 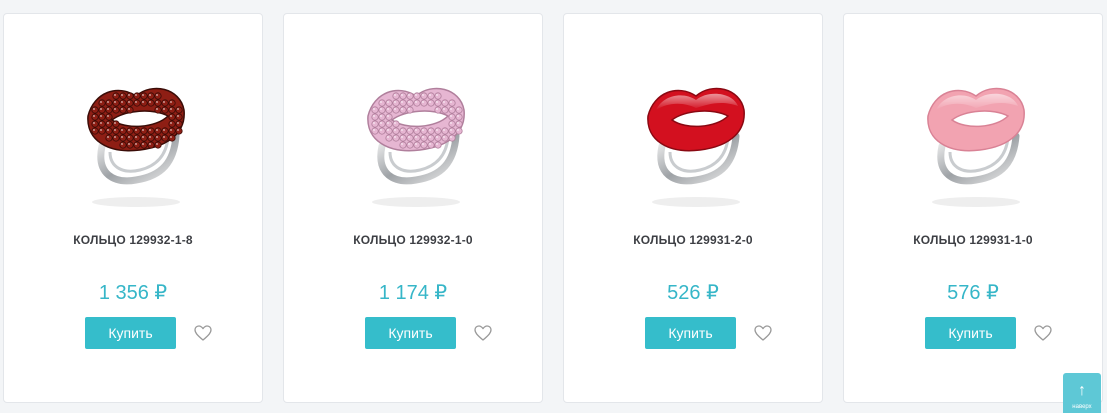 What do you see at coordinates (133, 293) in the screenshot?
I see `product-price: 1 356 ₽` at bounding box center [133, 293].